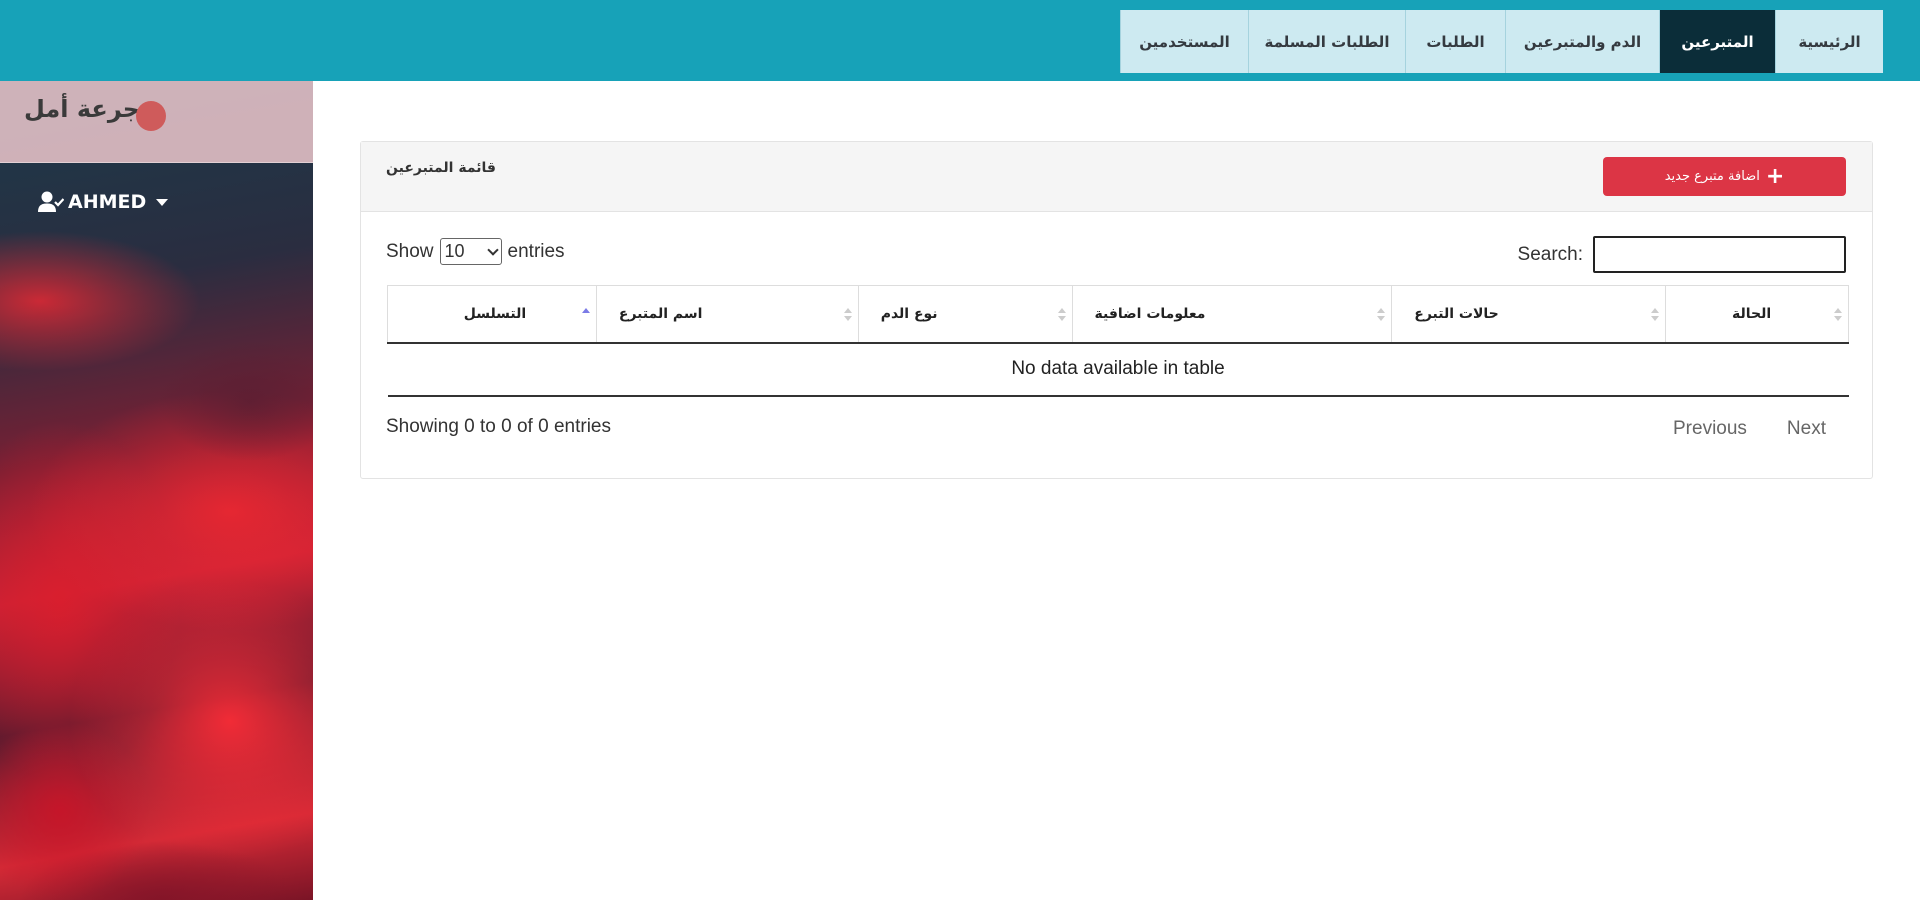 Image resolution: width=1920 pixels, height=900 pixels. I want to click on brand: جرعة أمل, so click(156, 122).